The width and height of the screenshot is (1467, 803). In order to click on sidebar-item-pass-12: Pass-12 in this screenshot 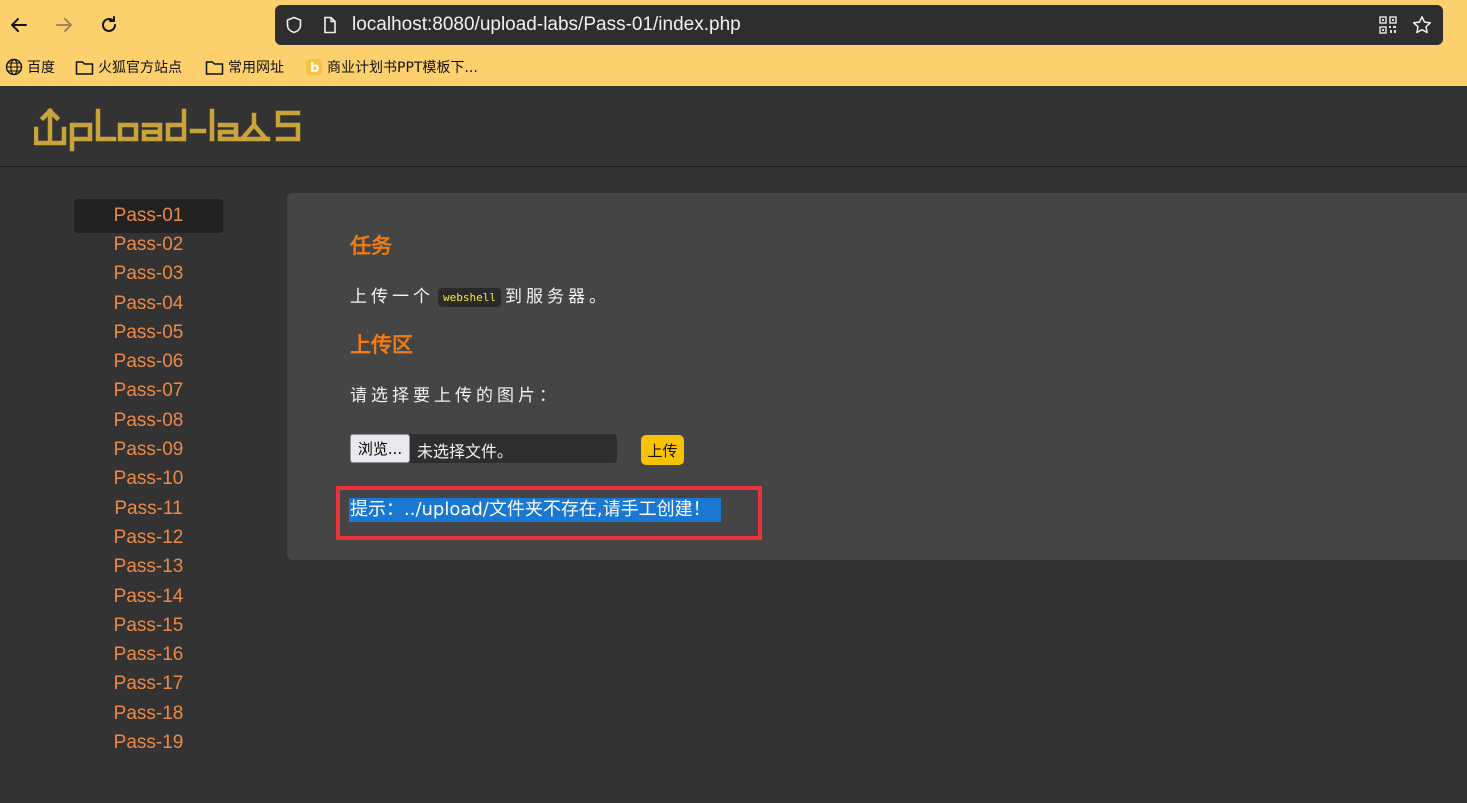, I will do `click(148, 537)`.